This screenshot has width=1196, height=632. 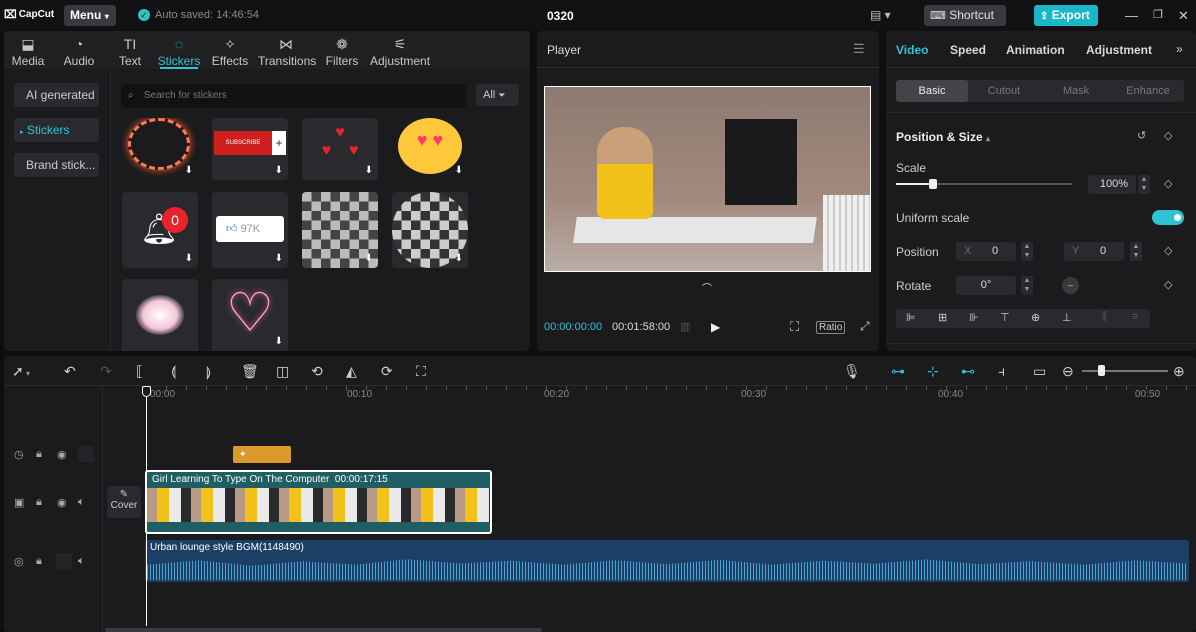 I want to click on preview-axis-icon: ⫞, so click(x=1001, y=371).